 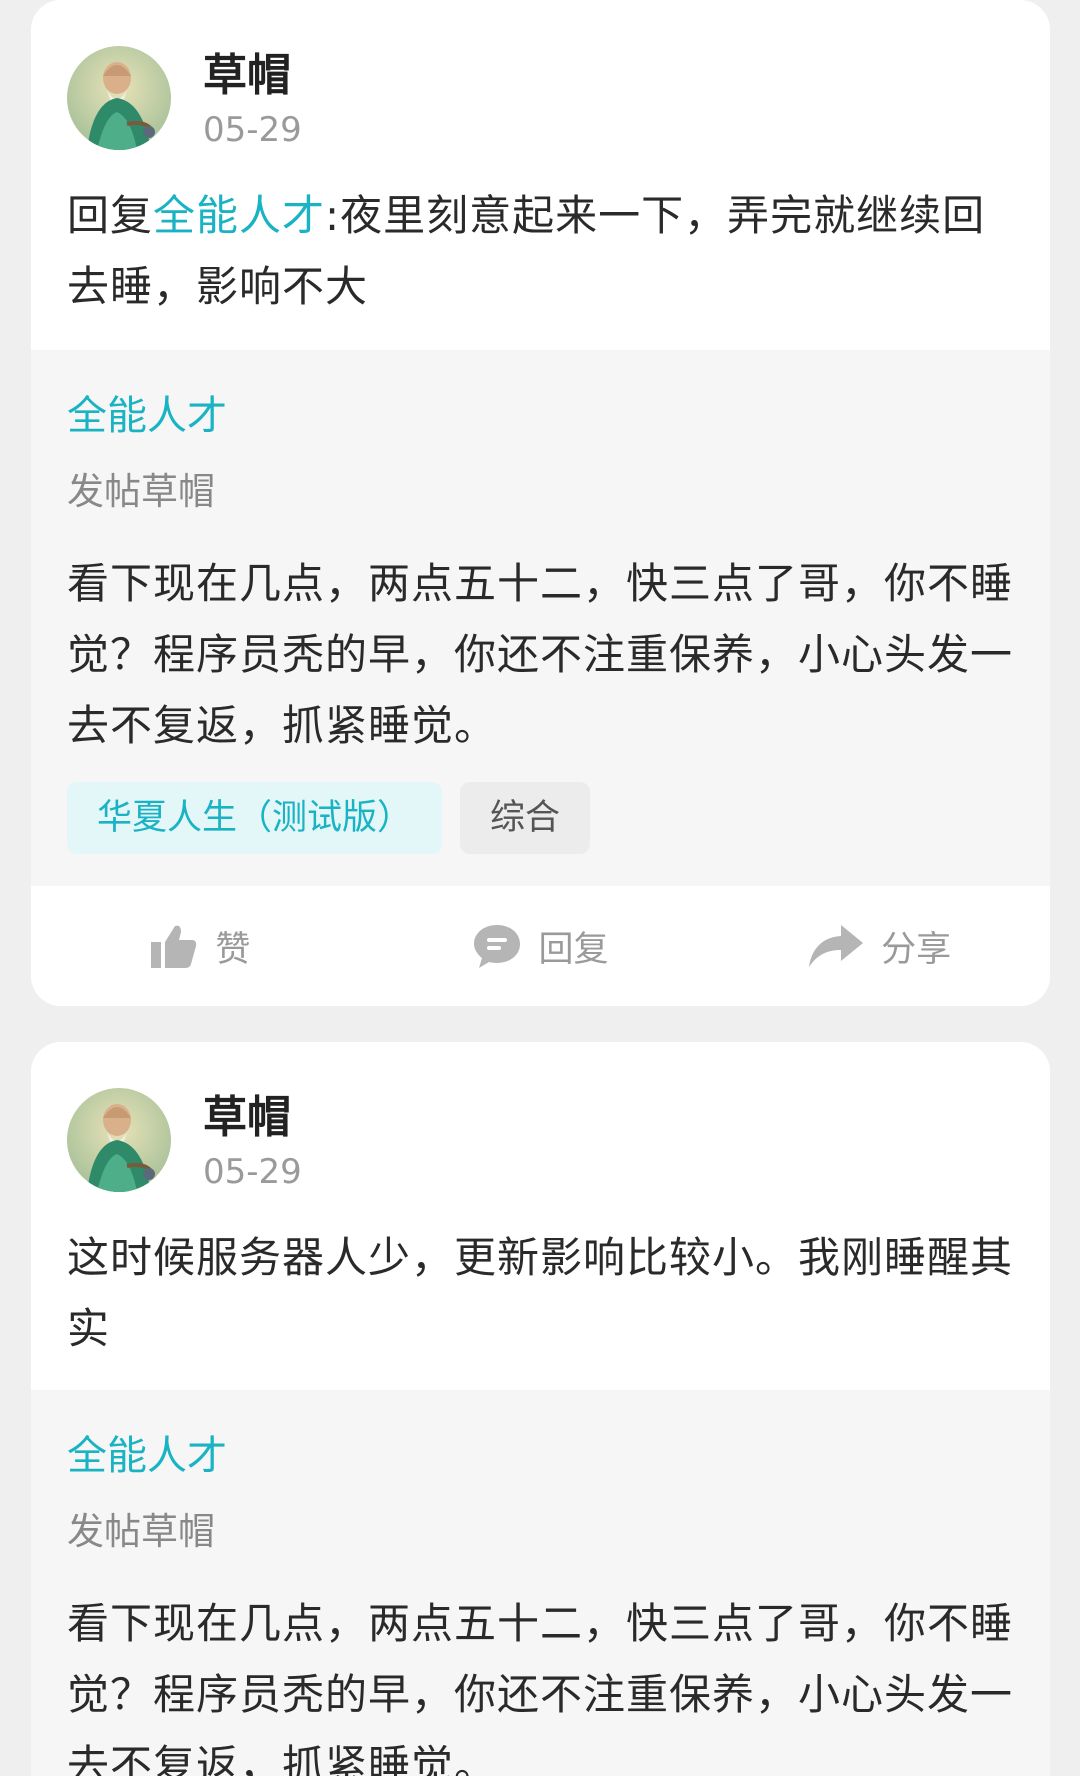 I want to click on share-button: 分享, so click(x=880, y=946).